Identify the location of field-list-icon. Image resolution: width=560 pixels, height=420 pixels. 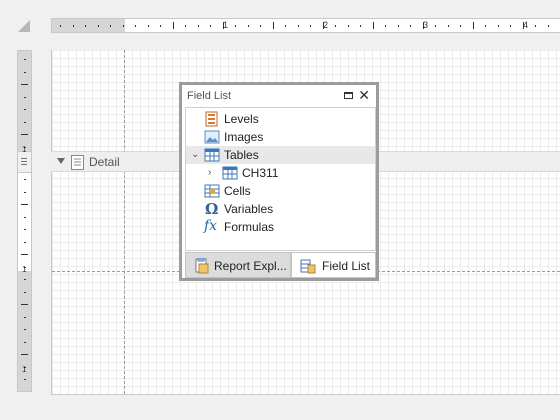
(308, 266).